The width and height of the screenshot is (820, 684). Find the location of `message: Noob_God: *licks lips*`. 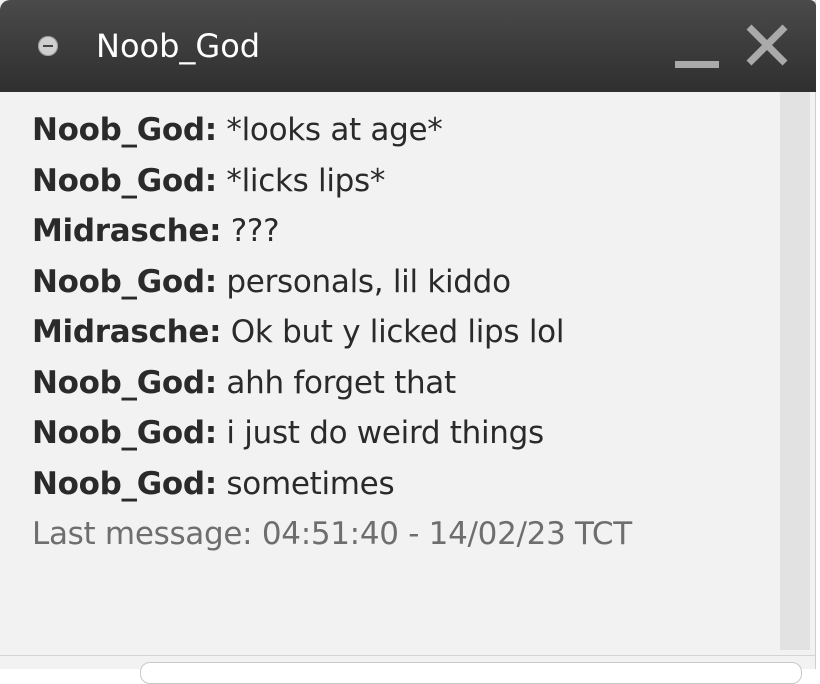

message: Noob_God: *licks lips* is located at coordinates (208, 181).